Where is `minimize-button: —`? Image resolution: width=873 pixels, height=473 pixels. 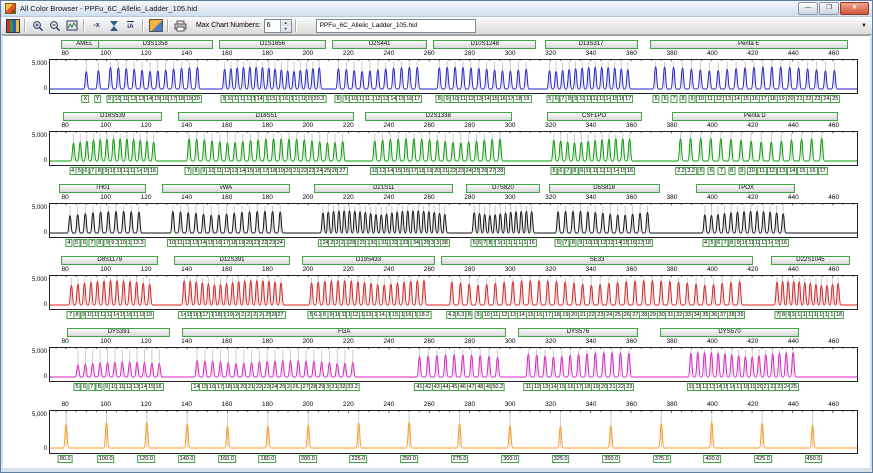
minimize-button: — is located at coordinates (808, 8).